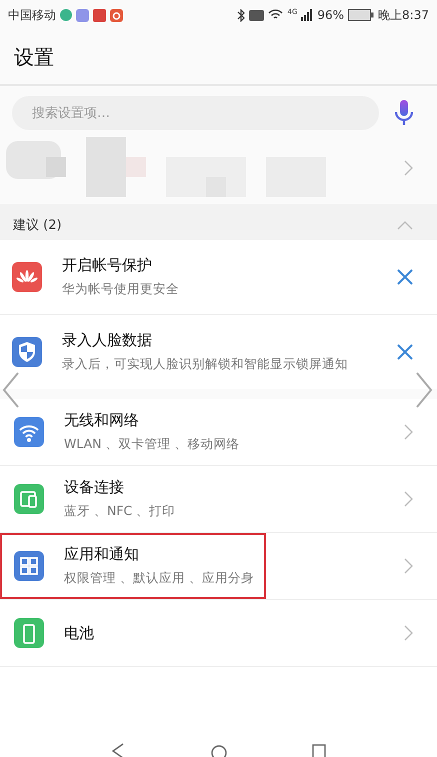  What do you see at coordinates (205, 363) in the screenshot?
I see `suggestion-description: 录入后，可实现人脸识别解锁和智能显示锁屏通知` at bounding box center [205, 363].